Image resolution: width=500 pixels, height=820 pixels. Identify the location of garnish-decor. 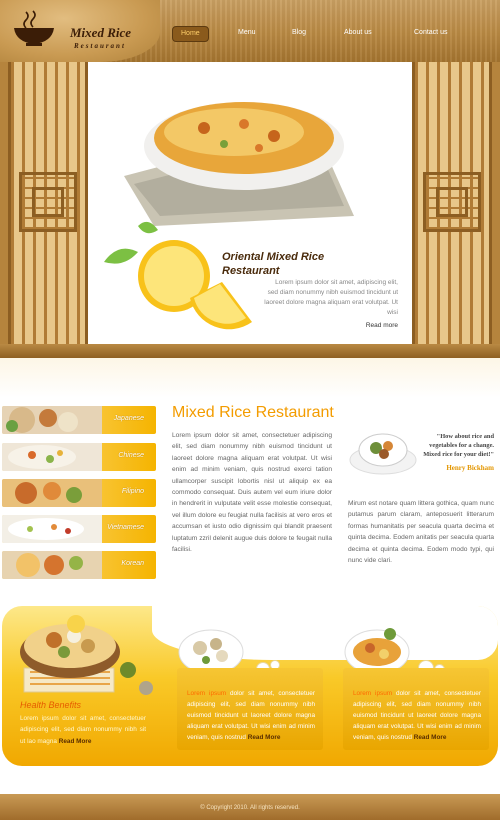
(136, 678).